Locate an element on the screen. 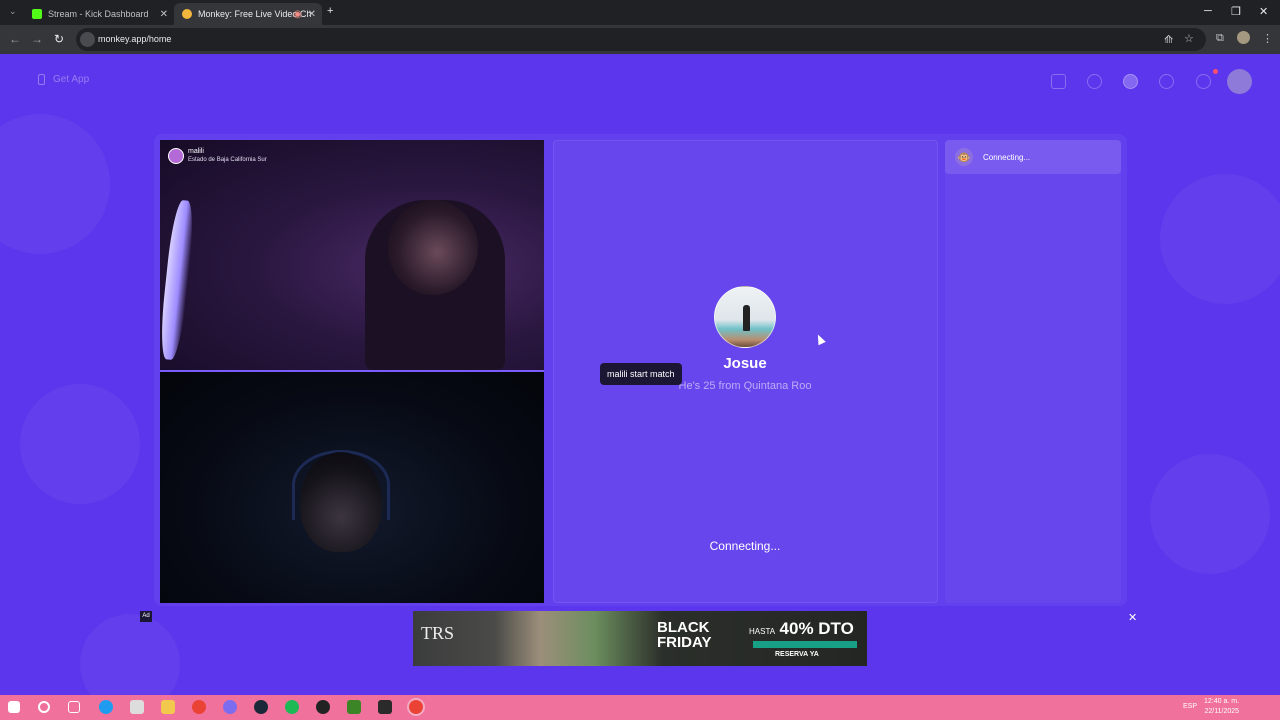 This screenshot has width=1280, height=720. profile-figure is located at coordinates (746, 318).